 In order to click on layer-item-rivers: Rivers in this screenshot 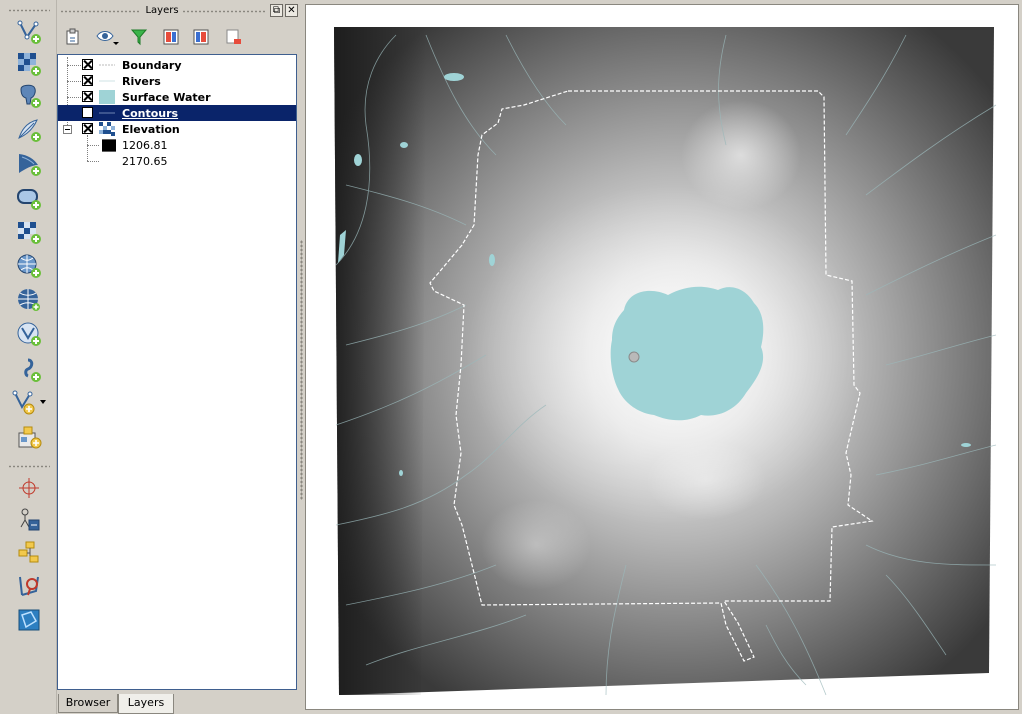, I will do `click(177, 81)`.